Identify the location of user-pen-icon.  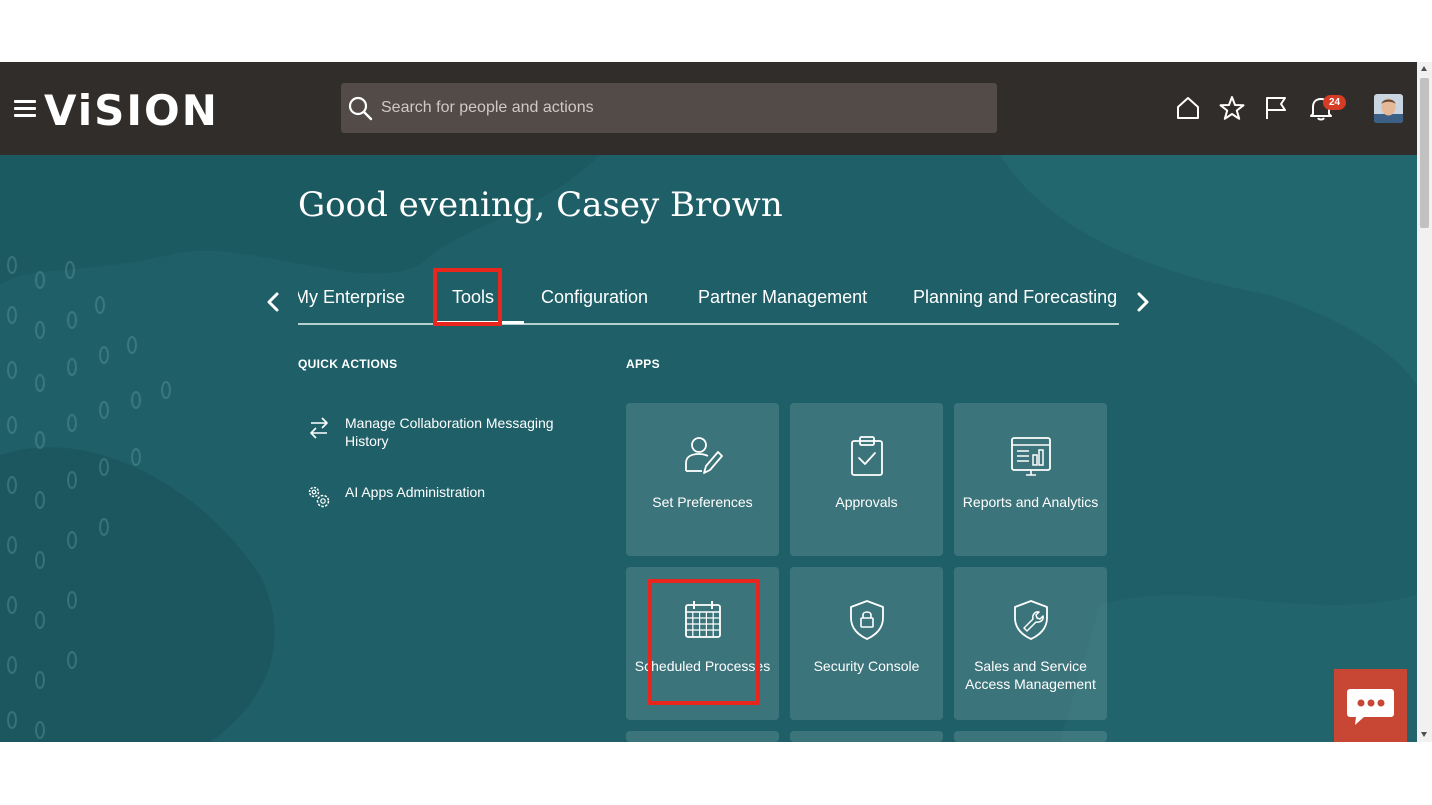
(704, 455).